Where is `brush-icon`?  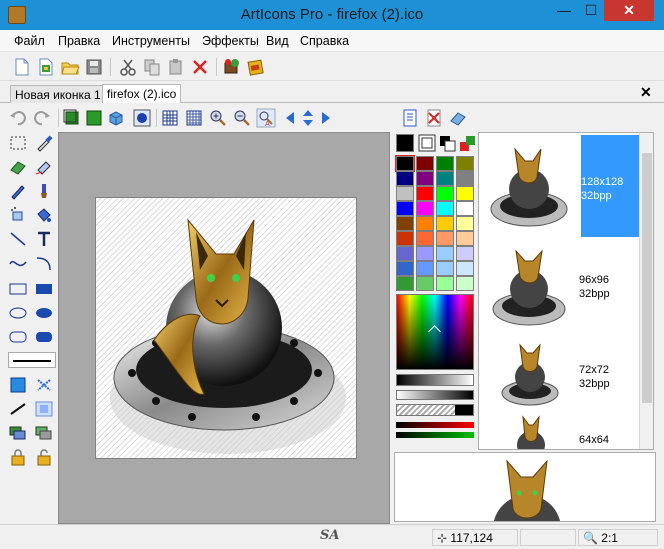
brush-icon is located at coordinates (44, 191).